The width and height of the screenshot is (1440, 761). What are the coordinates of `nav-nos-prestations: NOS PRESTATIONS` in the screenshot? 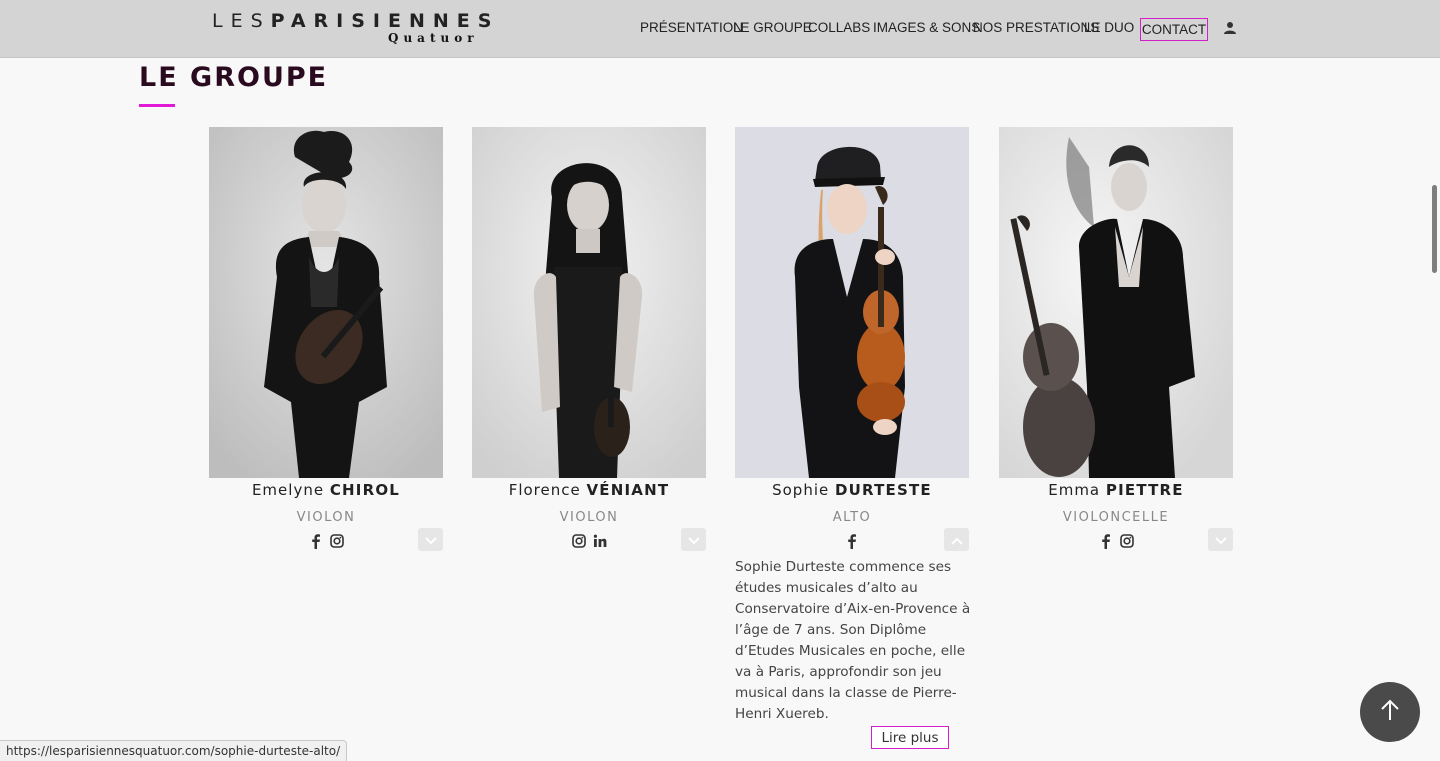 It's located at (1036, 27).